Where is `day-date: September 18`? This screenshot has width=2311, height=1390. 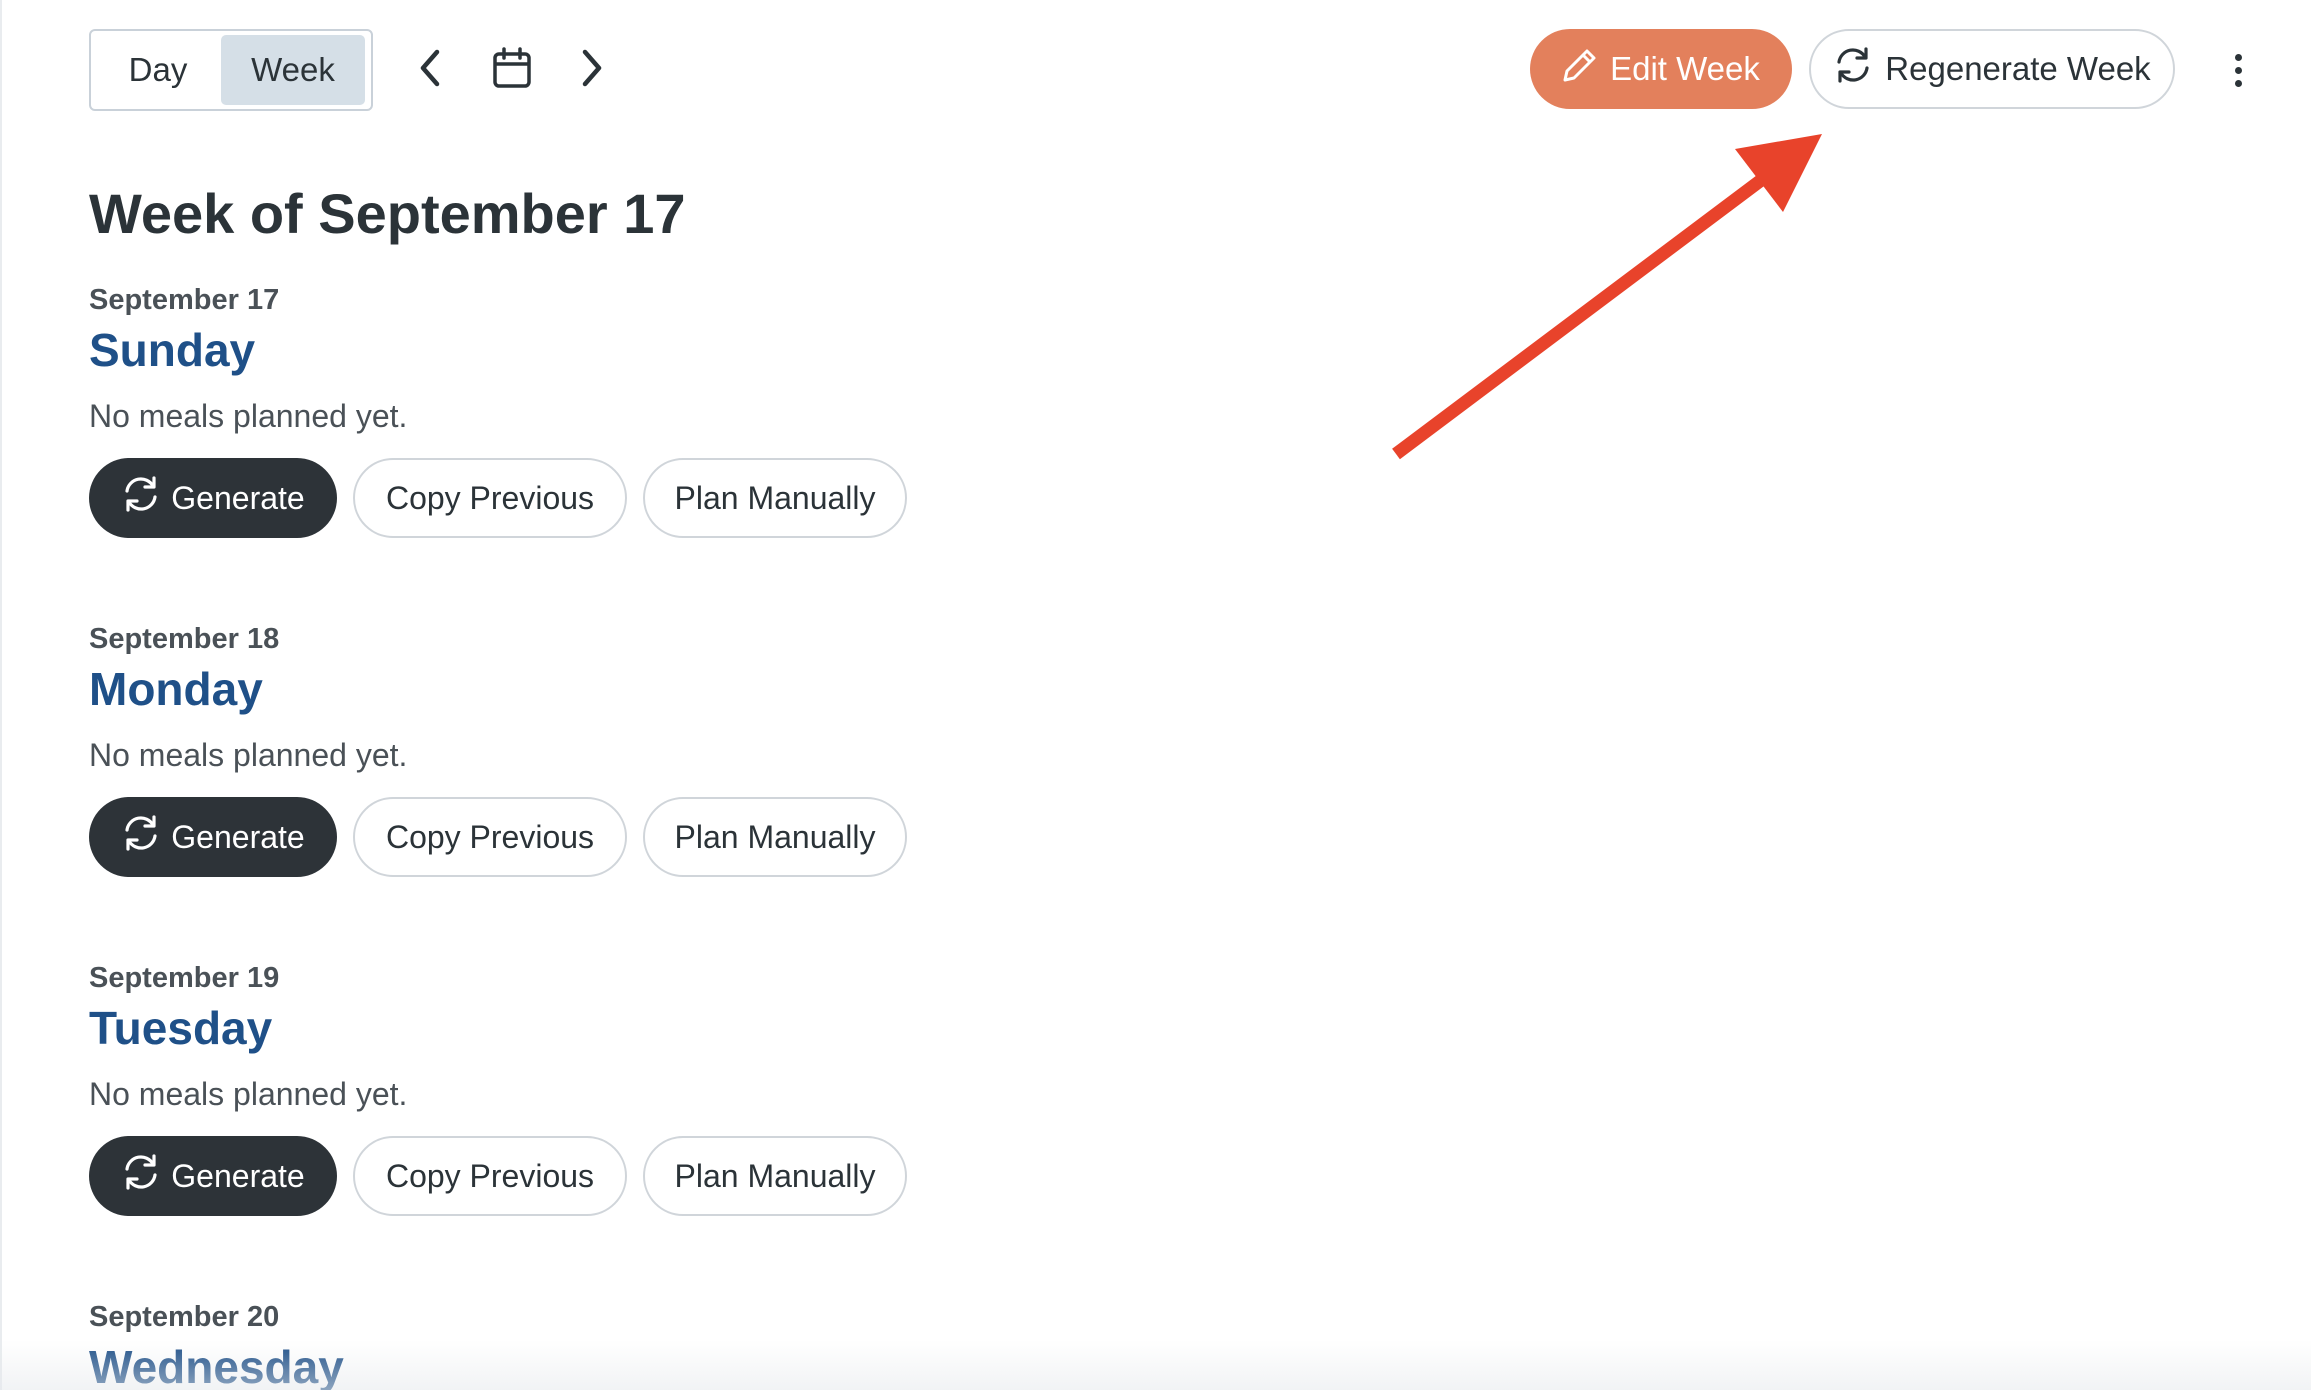
day-date: September 18 is located at coordinates (184, 639).